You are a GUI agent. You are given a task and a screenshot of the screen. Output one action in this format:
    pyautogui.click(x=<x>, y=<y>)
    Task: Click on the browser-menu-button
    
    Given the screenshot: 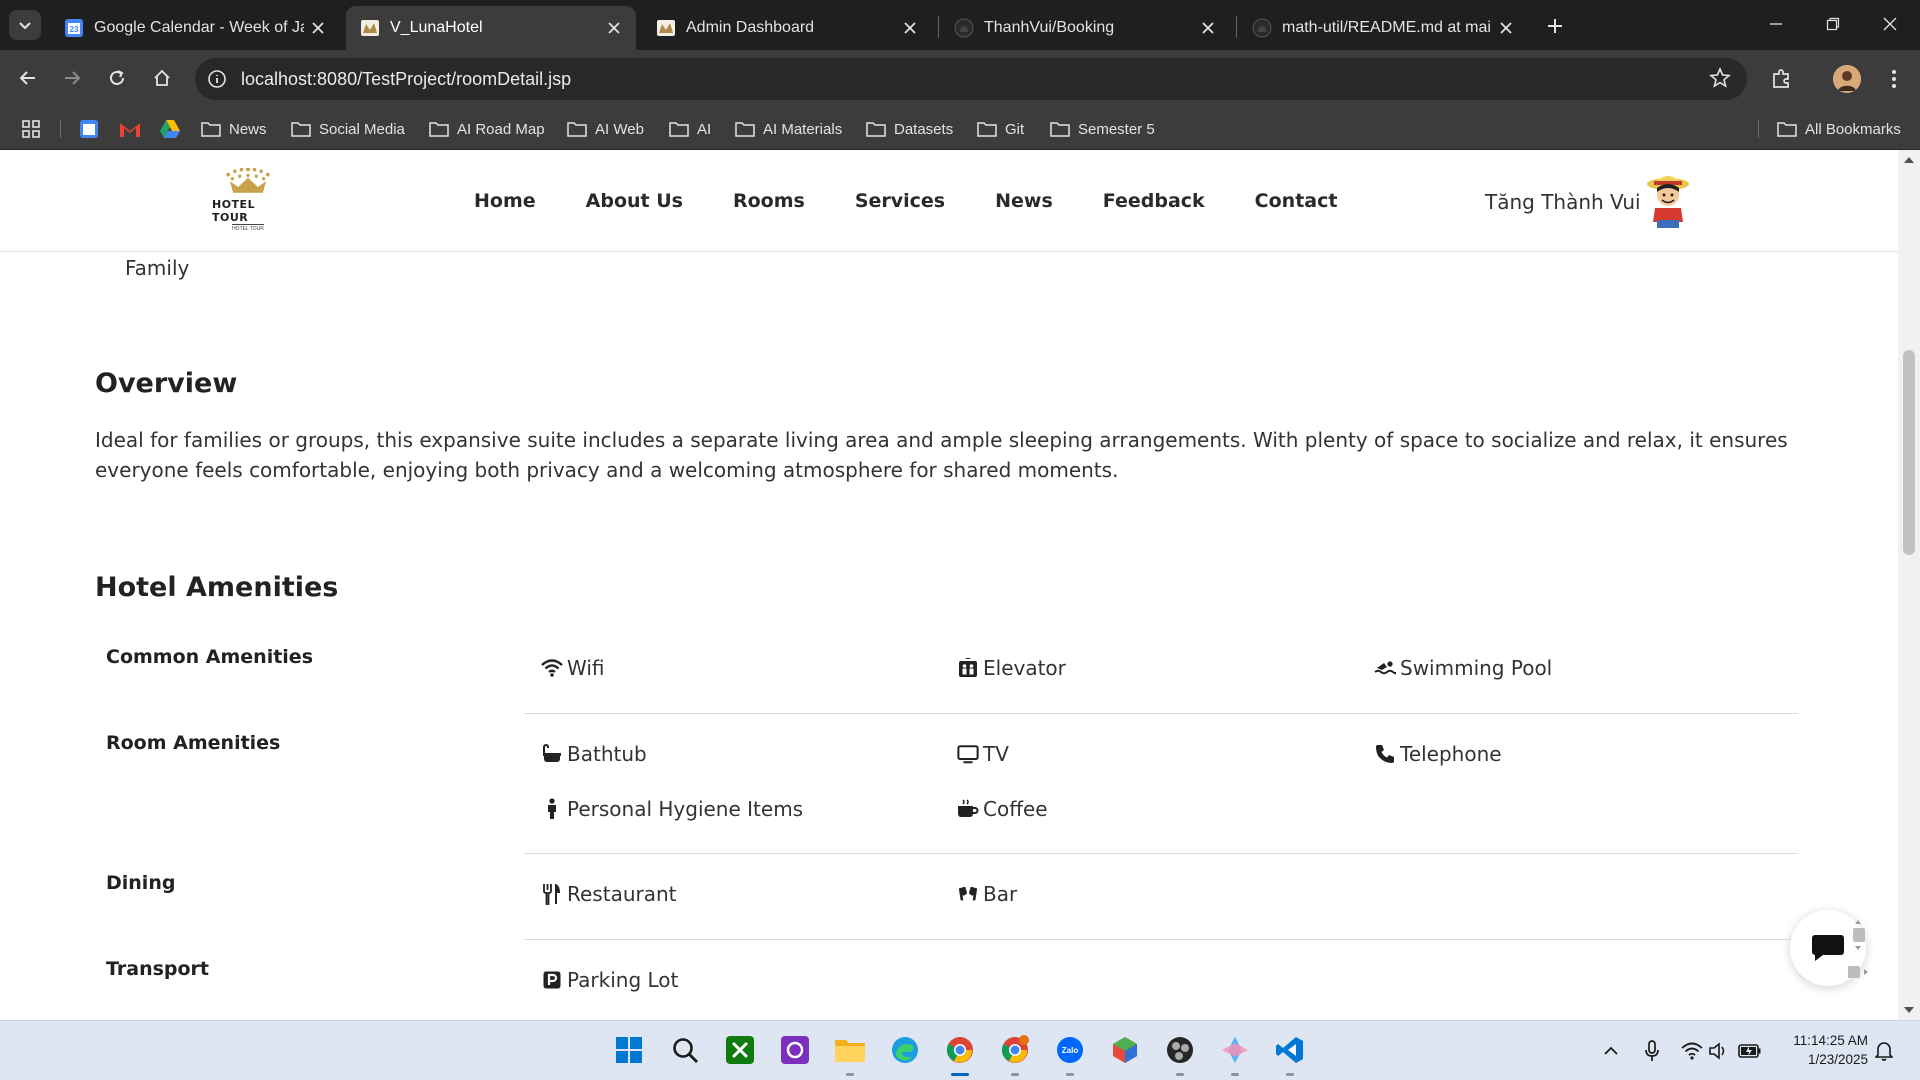 What is the action you would take?
    pyautogui.click(x=1894, y=79)
    